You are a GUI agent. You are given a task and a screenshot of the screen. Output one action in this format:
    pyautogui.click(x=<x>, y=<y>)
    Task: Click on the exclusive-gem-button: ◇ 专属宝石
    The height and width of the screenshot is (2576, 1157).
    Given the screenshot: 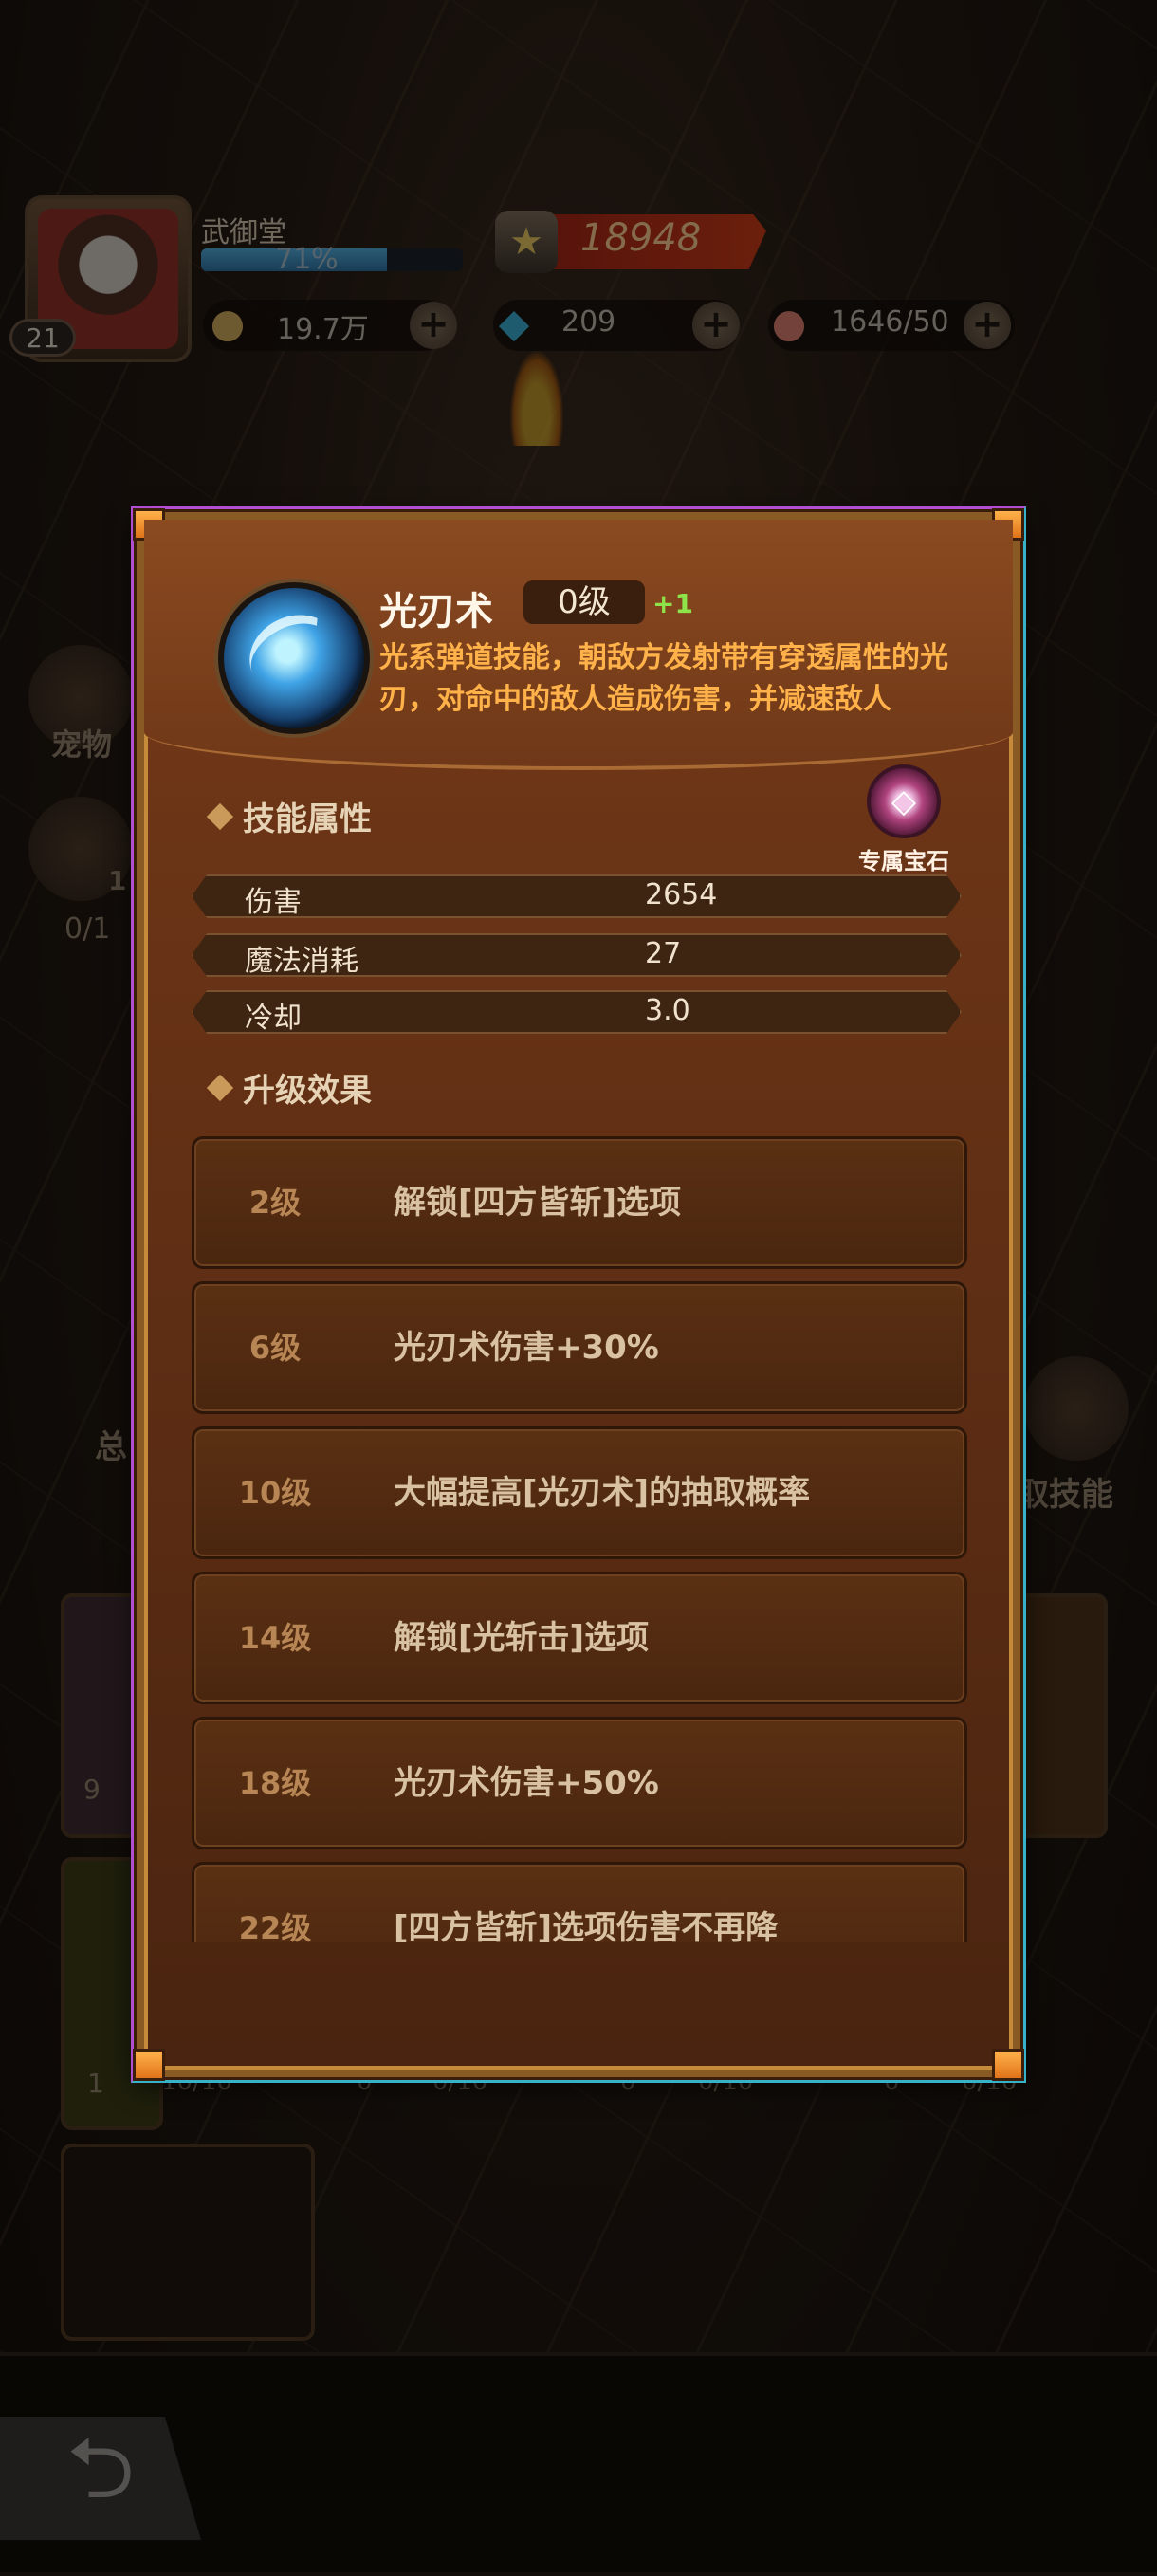 What is the action you would take?
    pyautogui.click(x=904, y=819)
    